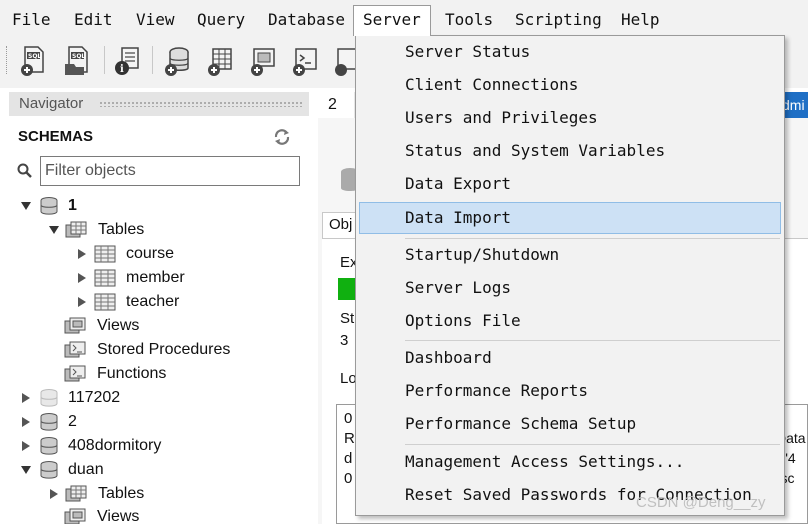 Image resolution: width=808 pixels, height=524 pixels. Describe the element at coordinates (570, 85) in the screenshot. I see `menu-item-client-connections: Client Connections` at that location.